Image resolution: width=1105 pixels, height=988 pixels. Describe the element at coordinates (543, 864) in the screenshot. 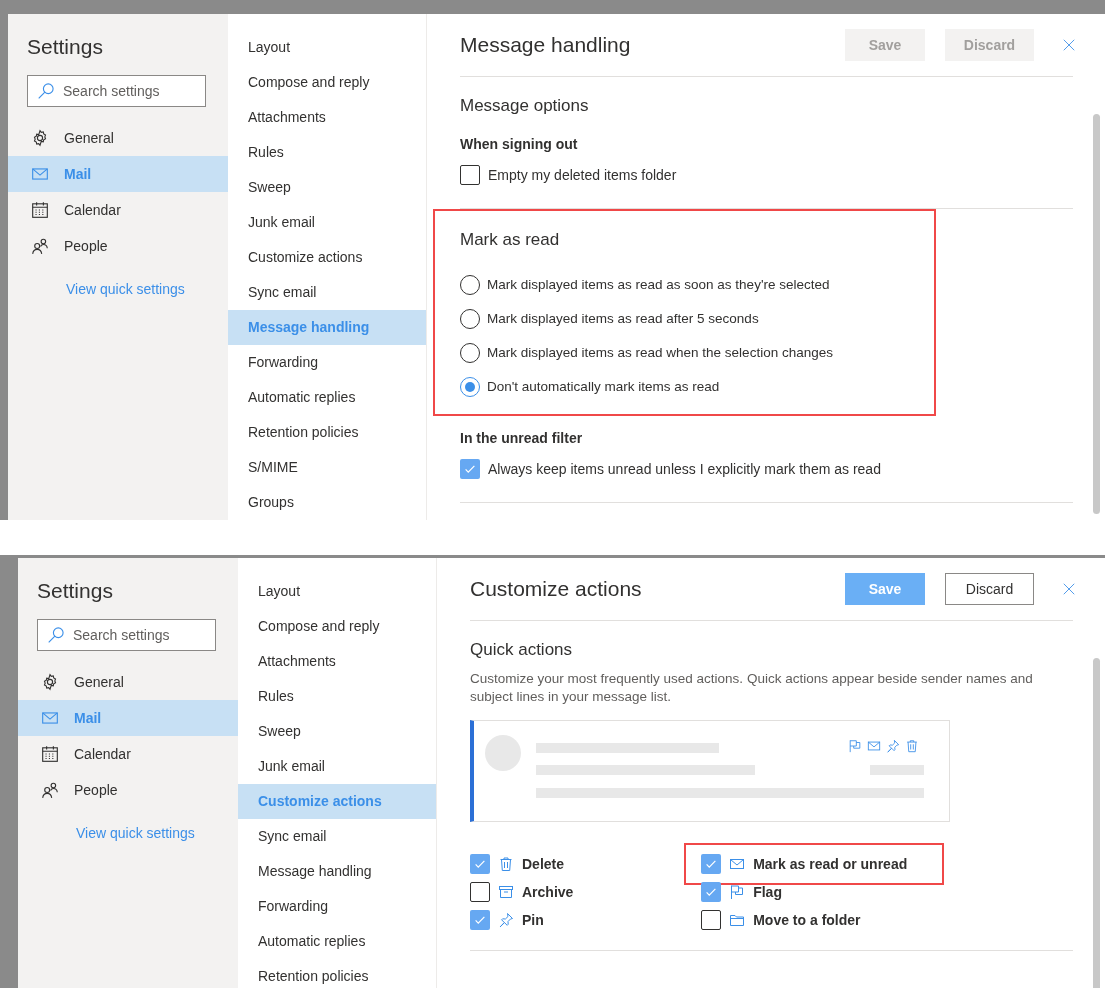

I see `action-label: Delete` at that location.